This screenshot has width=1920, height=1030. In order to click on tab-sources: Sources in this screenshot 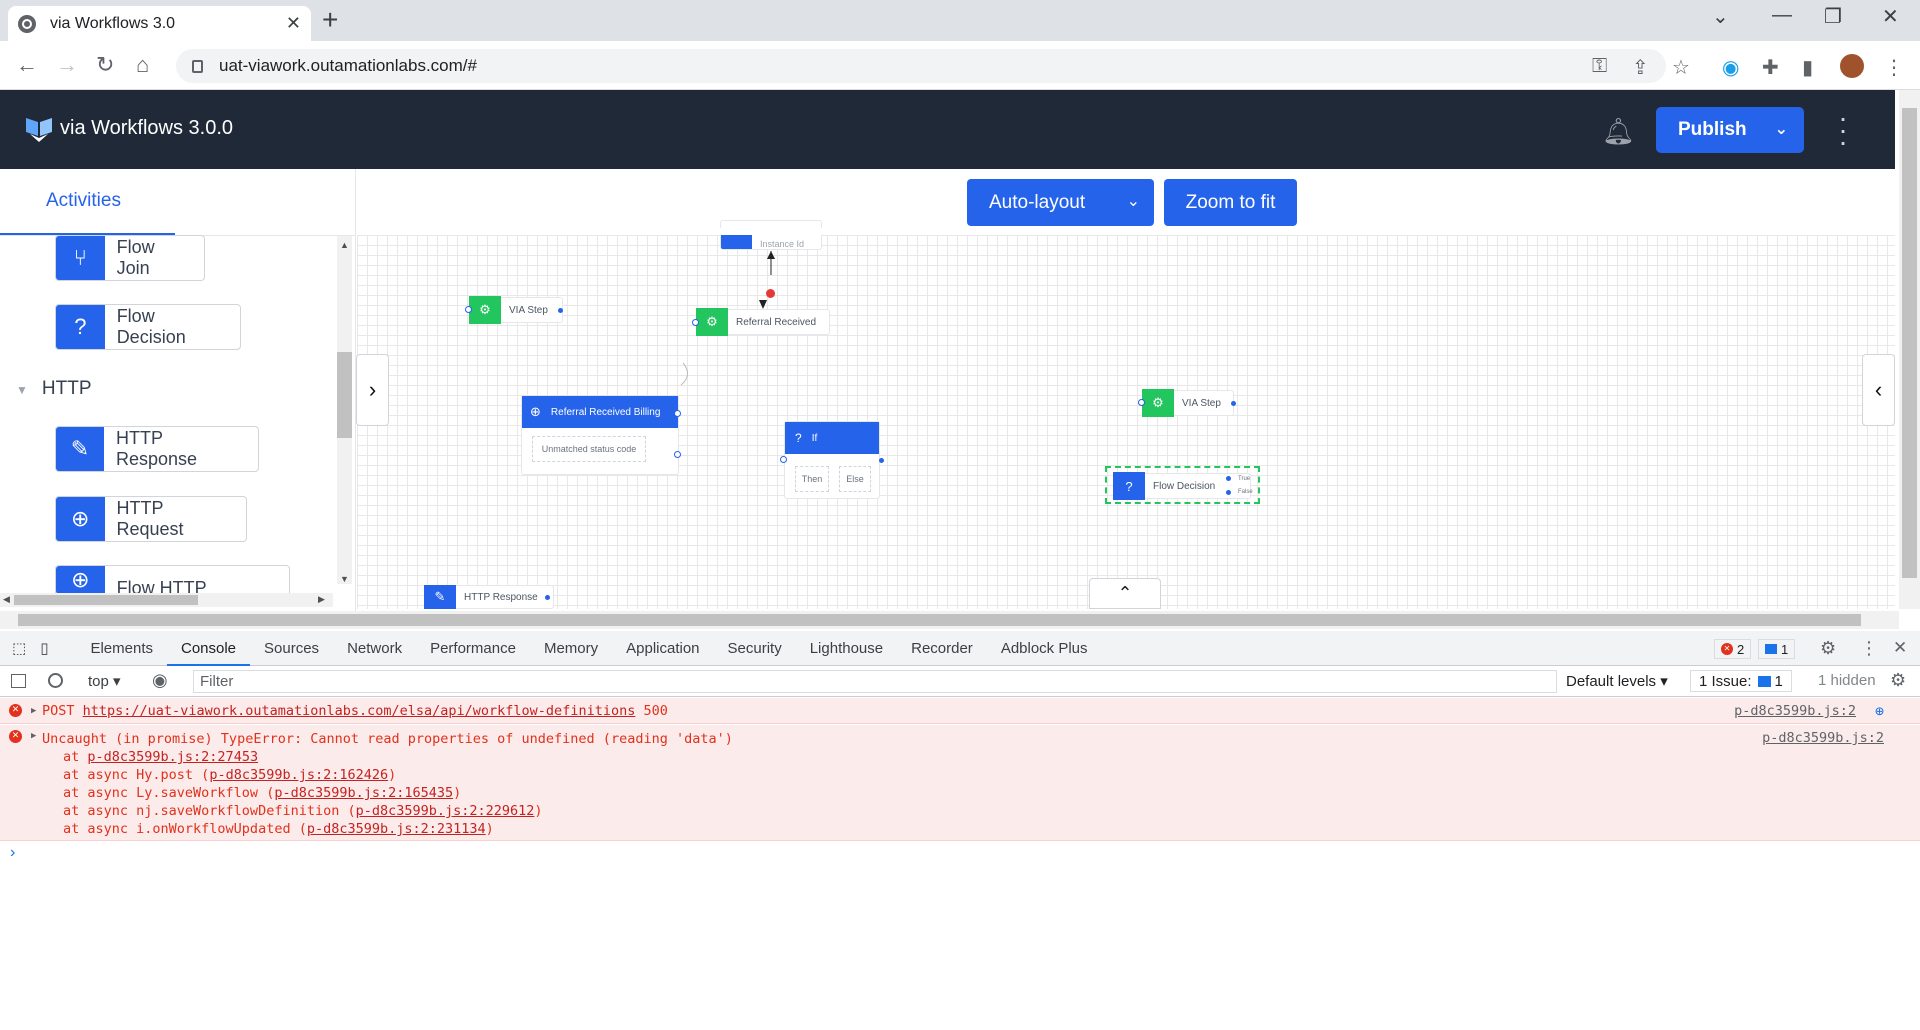, I will do `click(291, 648)`.